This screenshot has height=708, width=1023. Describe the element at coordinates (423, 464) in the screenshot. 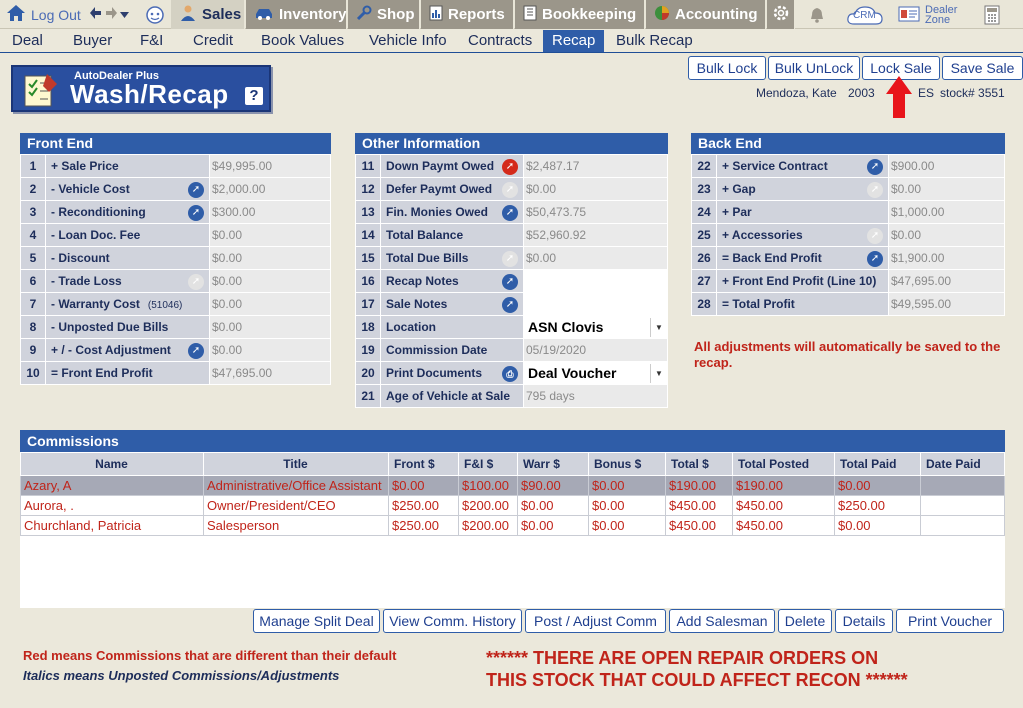

I see `col-front: Front $` at that location.